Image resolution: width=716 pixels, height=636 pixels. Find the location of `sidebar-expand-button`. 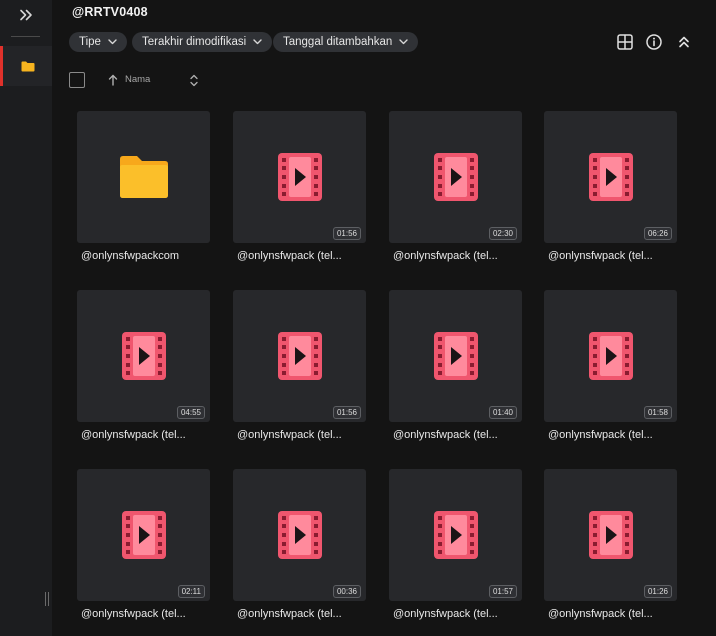

sidebar-expand-button is located at coordinates (26, 15).